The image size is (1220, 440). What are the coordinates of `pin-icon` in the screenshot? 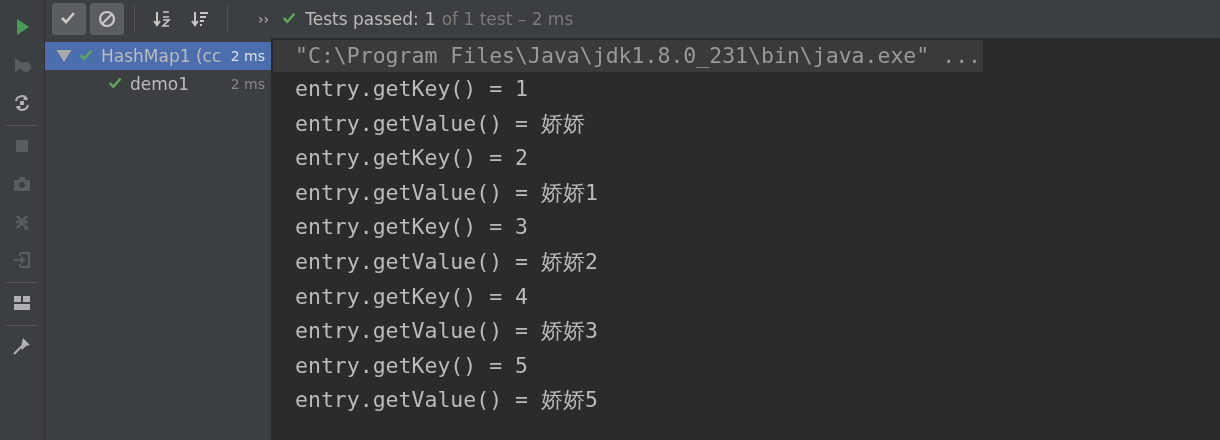 It's located at (22, 346).